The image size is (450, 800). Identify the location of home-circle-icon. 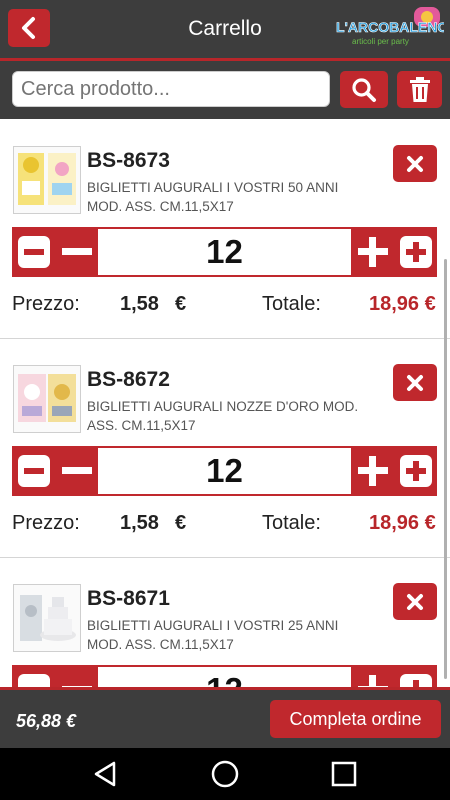
(225, 774).